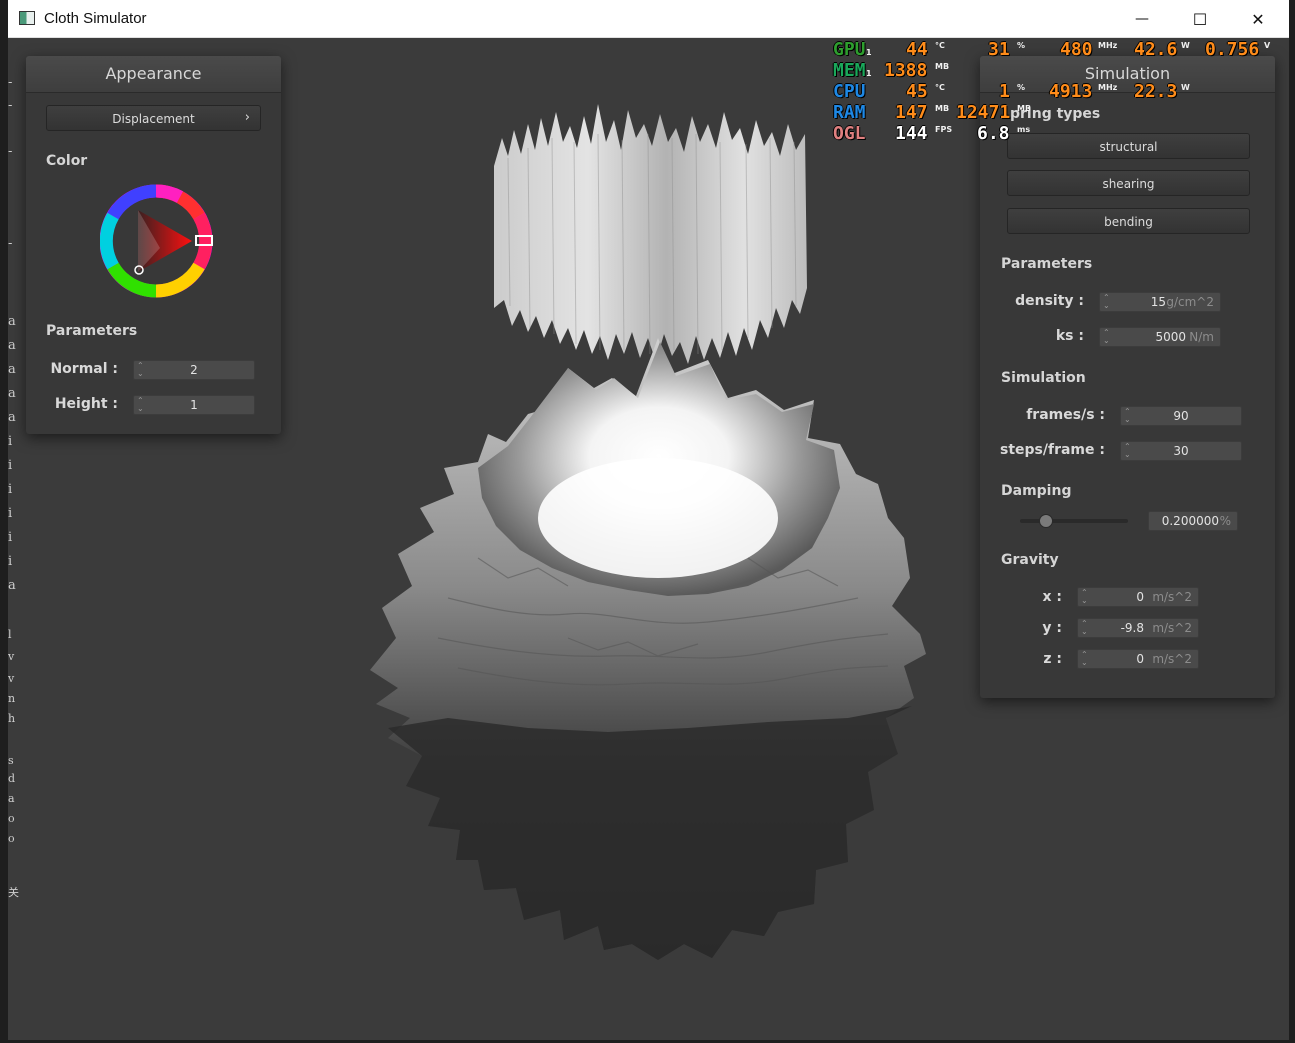  I want to click on maximize-button: ☐, so click(1200, 19).